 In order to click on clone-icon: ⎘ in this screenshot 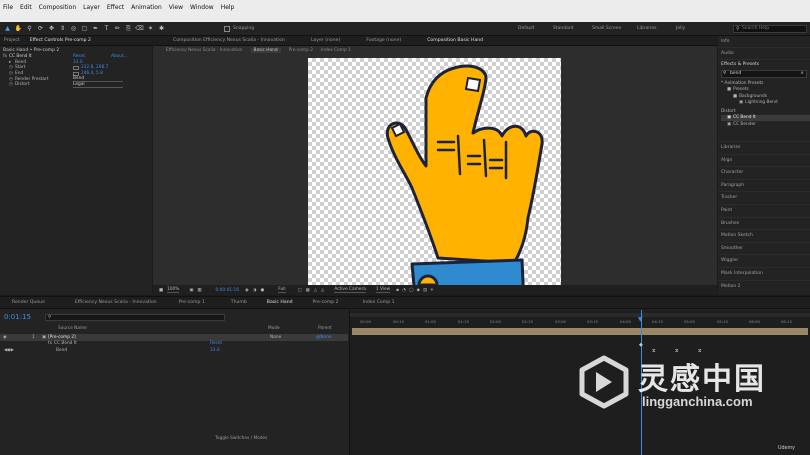, I will do `click(128, 28)`.